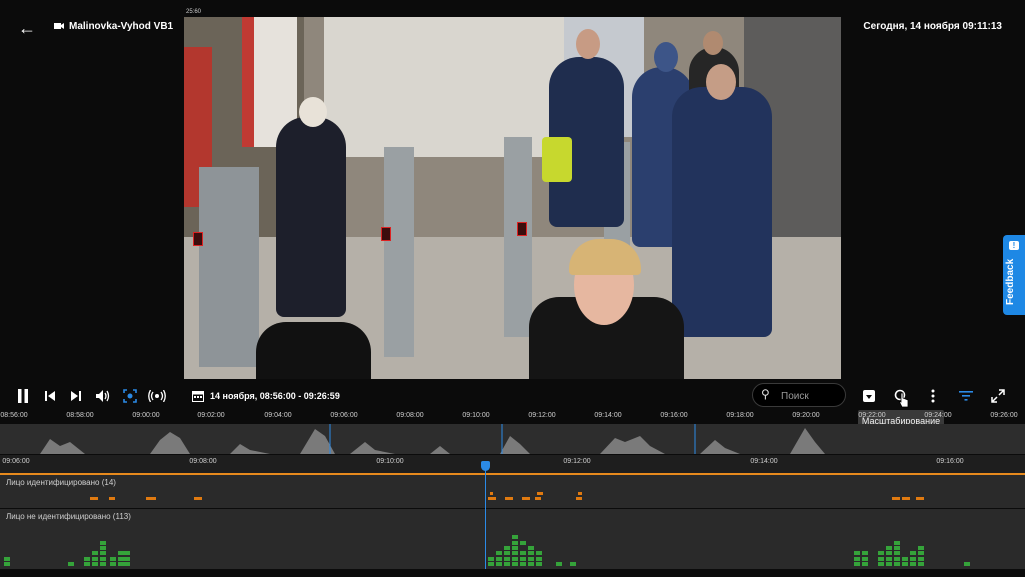 Image resolution: width=1025 pixels, height=577 pixels. What do you see at coordinates (872, 415) in the screenshot?
I see `tick-label: 09:22:00` at bounding box center [872, 415].